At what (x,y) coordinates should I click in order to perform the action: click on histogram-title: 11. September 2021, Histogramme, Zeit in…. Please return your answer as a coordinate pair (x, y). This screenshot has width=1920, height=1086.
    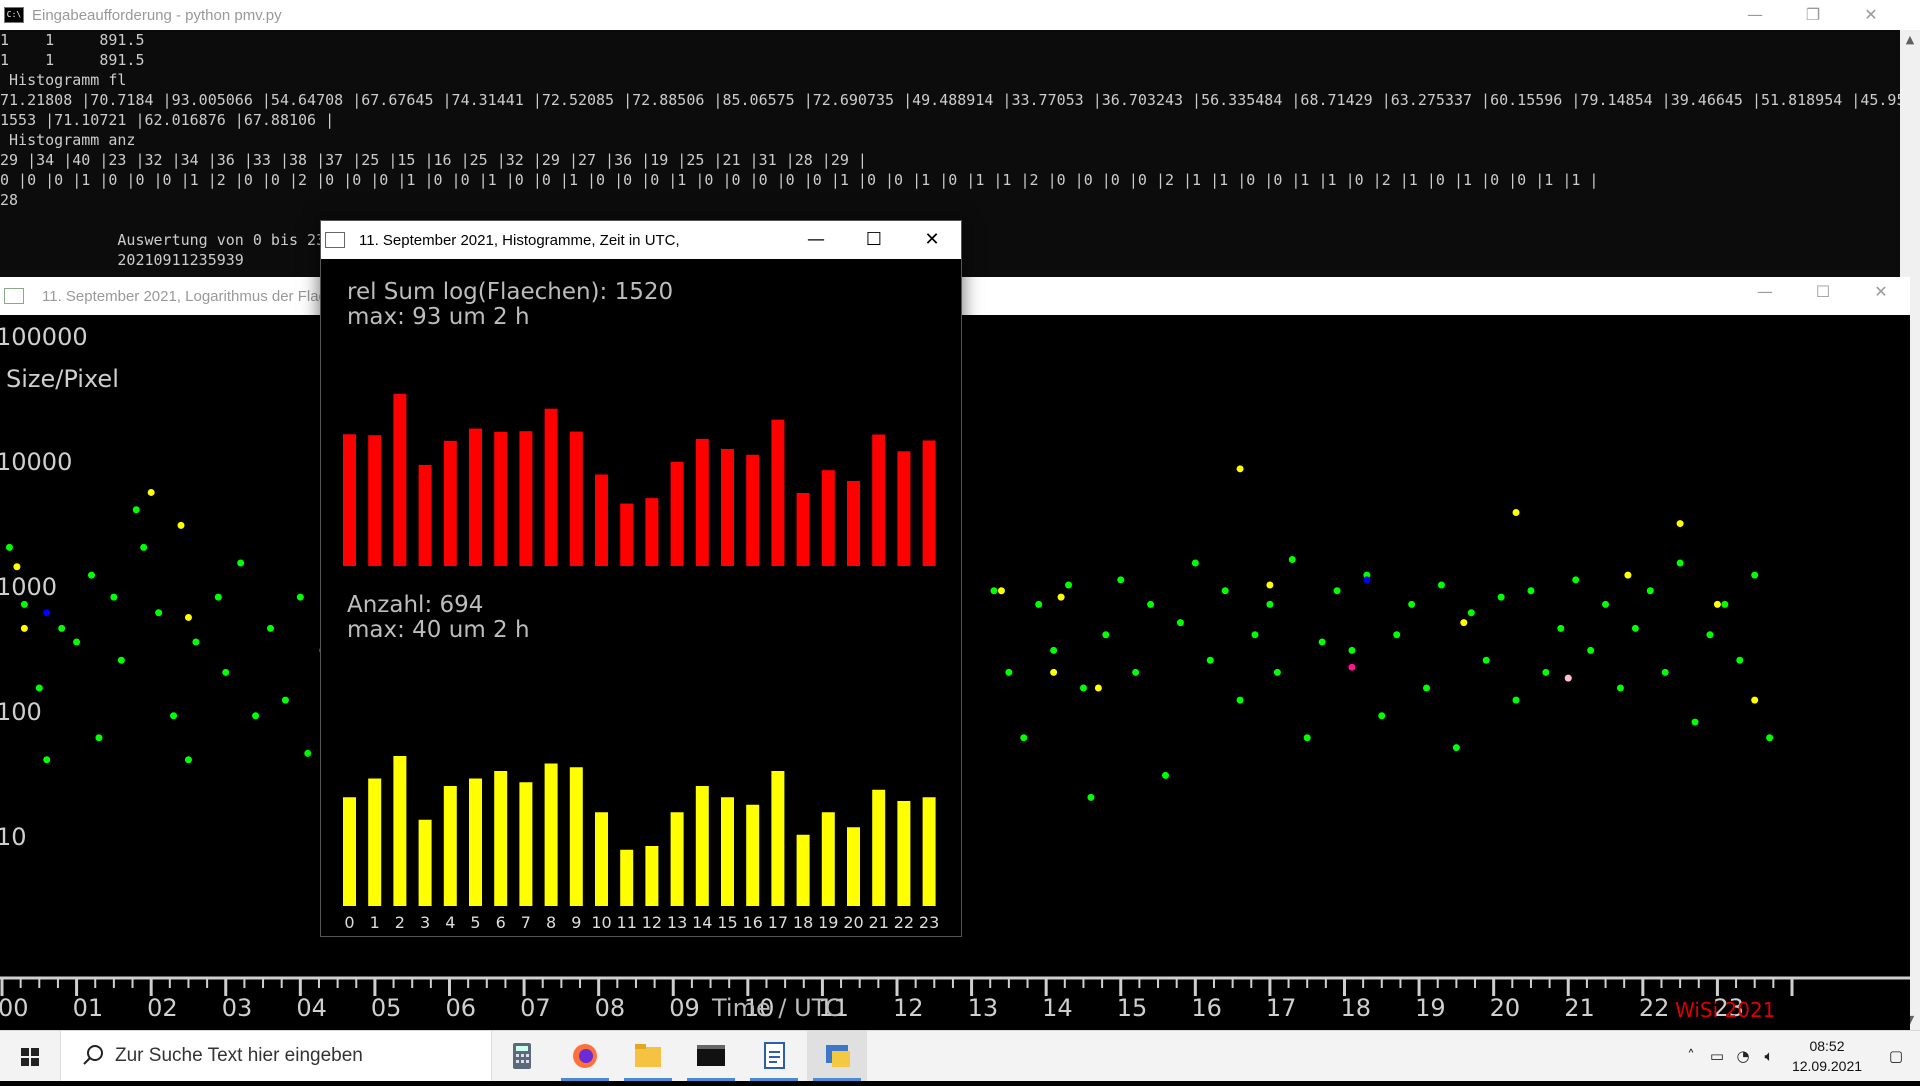
    Looking at the image, I should click on (519, 240).